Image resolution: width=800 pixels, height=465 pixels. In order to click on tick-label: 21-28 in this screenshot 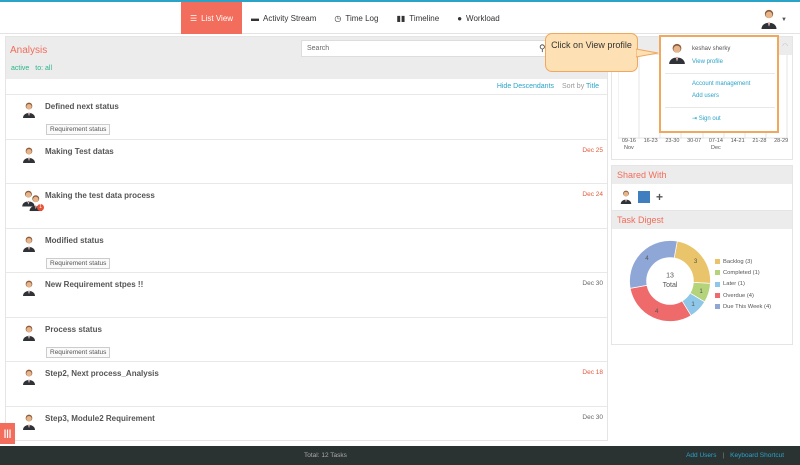, I will do `click(759, 141)`.